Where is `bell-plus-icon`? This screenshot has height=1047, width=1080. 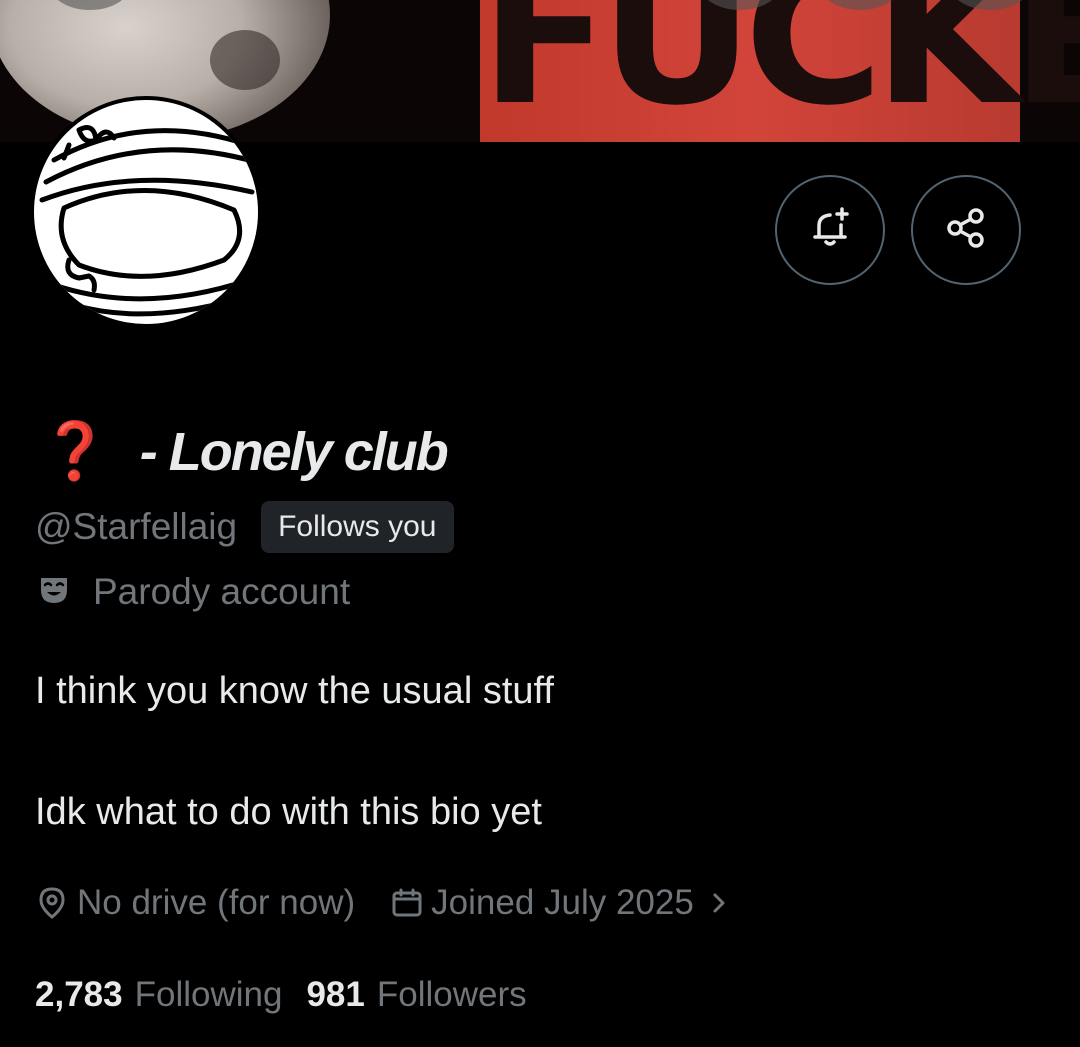
bell-plus-icon is located at coordinates (830, 230).